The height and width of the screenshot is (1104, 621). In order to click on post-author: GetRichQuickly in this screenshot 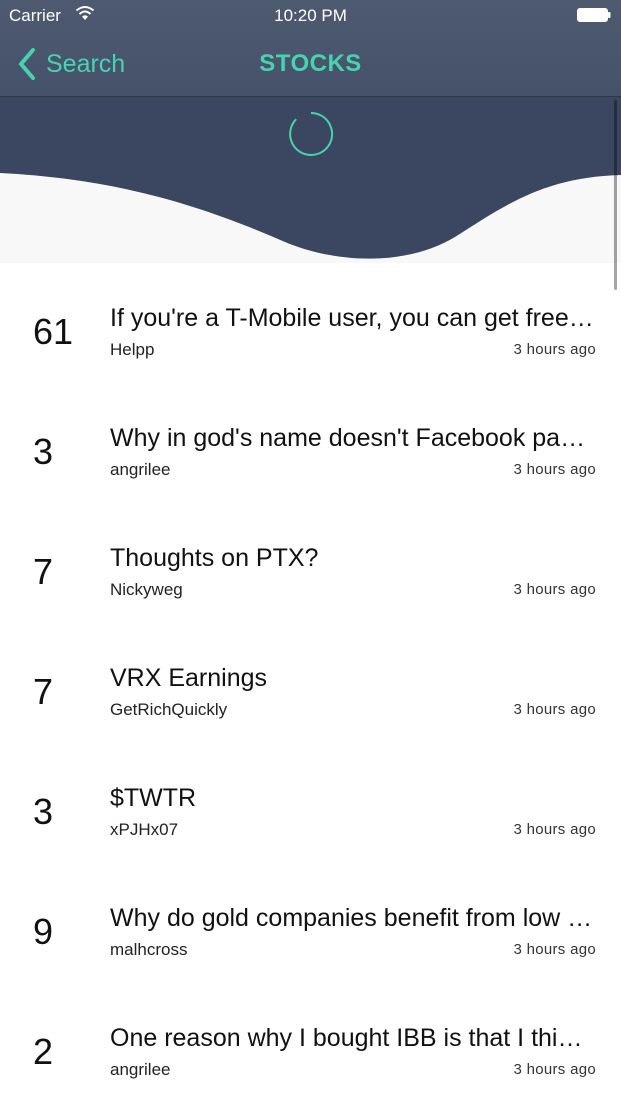, I will do `click(169, 709)`.